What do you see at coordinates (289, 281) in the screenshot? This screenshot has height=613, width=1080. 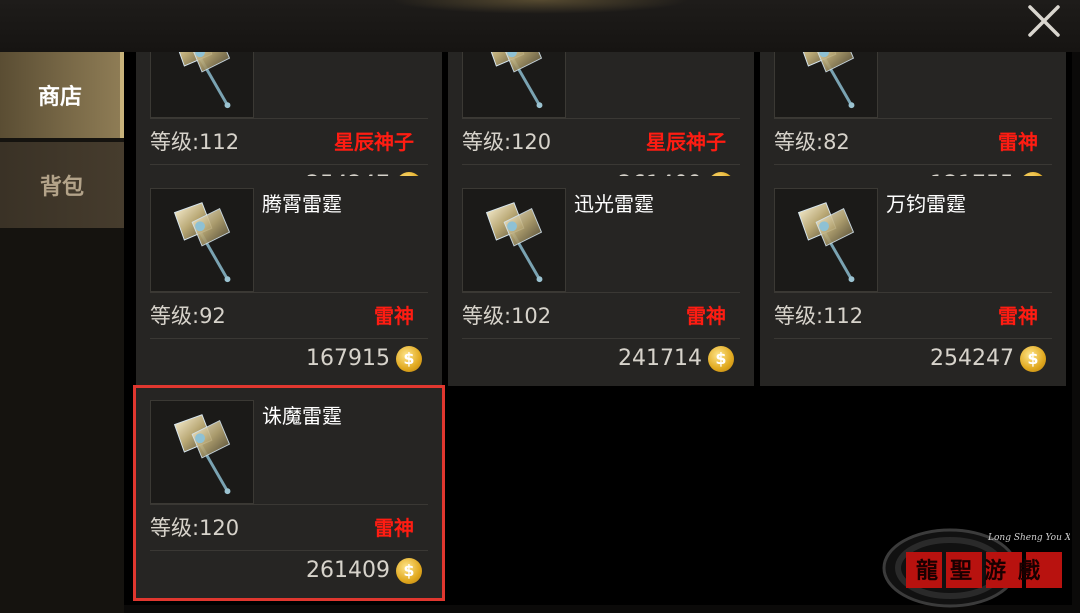 I see `item-card: 腾霄雷霆 等级:92 雷神 167915 $` at bounding box center [289, 281].